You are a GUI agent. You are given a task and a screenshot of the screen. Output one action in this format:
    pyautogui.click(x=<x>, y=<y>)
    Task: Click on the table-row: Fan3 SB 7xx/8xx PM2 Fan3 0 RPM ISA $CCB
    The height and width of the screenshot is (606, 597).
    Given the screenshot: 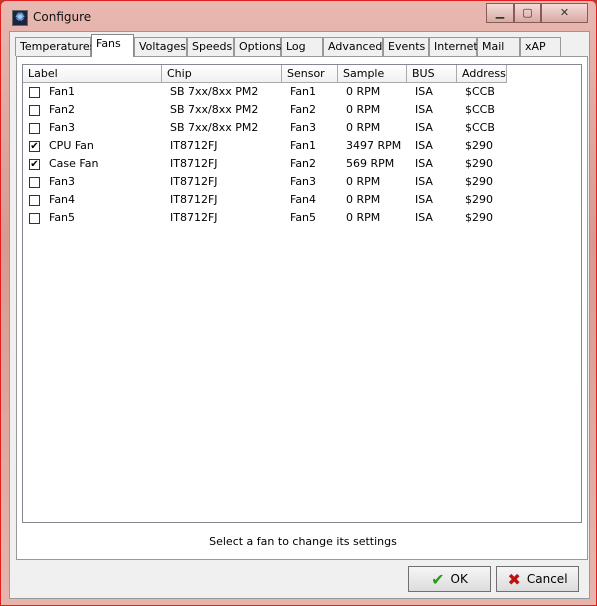 What is the action you would take?
    pyautogui.click(x=301, y=128)
    